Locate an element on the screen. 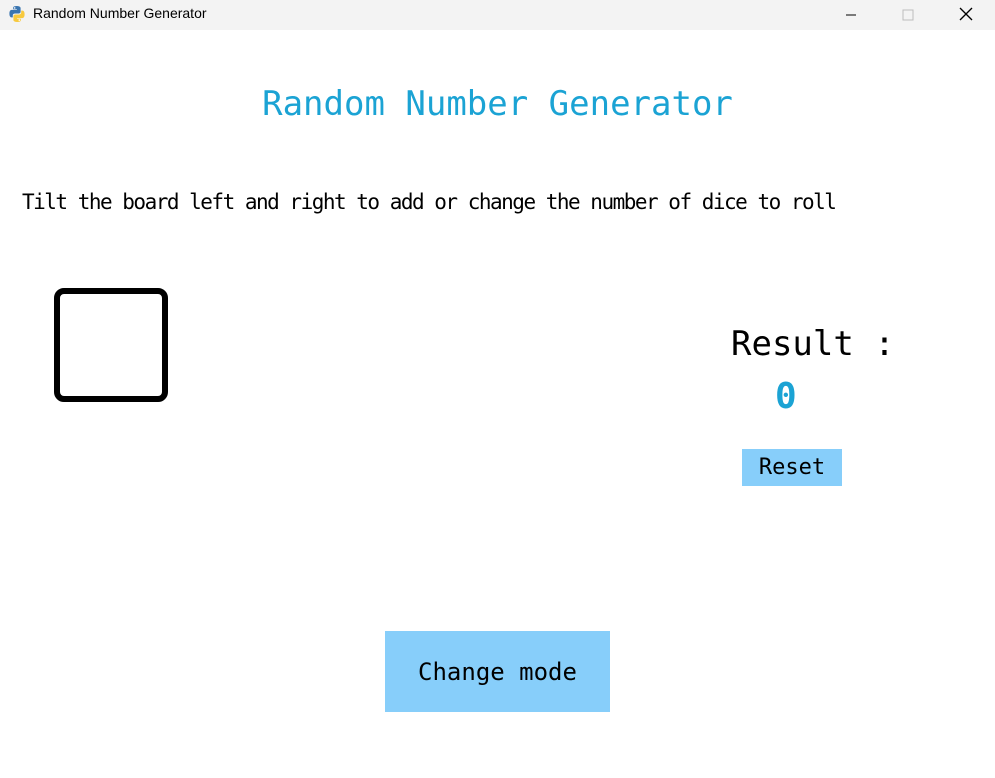  title-bar: Random Number Generator is located at coordinates (497, 15).